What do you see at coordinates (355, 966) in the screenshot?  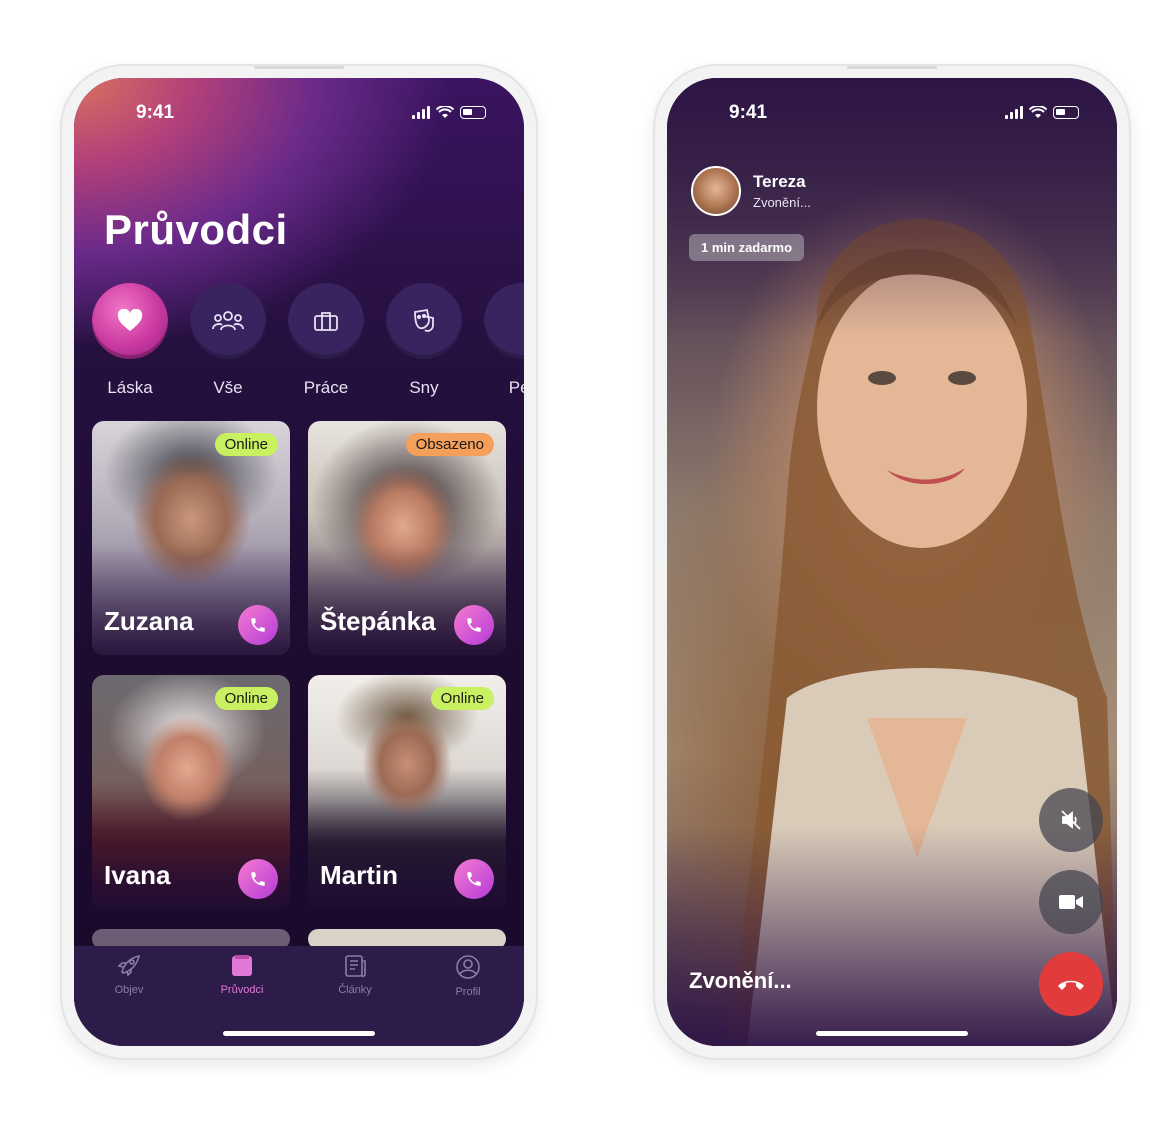 I see `articles-icon` at bounding box center [355, 966].